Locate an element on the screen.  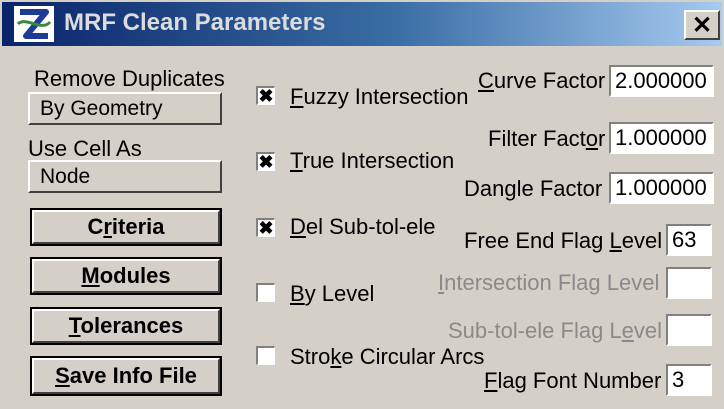
fuzzy-intersection-checkbox: ✖ is located at coordinates (265, 95).